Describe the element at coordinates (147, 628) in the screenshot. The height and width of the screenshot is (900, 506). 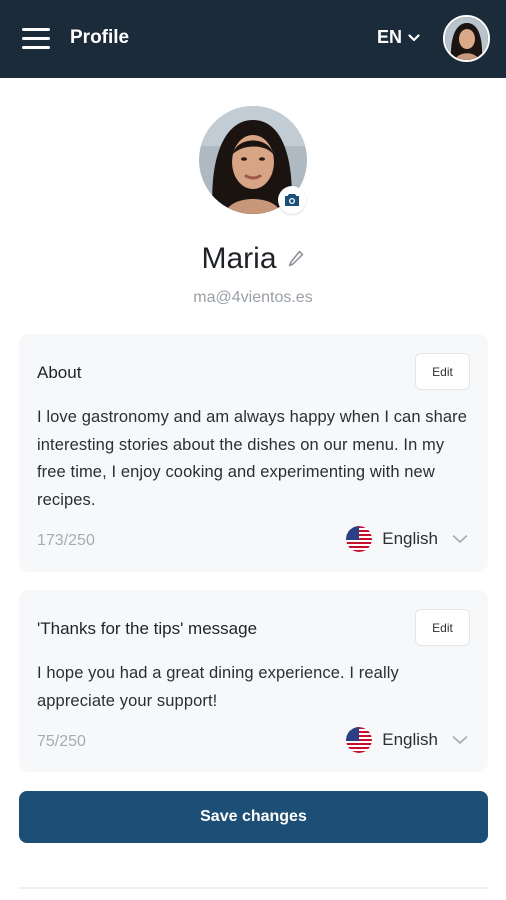
I see `tips-message-title: 'Thanks for the tips' message` at that location.